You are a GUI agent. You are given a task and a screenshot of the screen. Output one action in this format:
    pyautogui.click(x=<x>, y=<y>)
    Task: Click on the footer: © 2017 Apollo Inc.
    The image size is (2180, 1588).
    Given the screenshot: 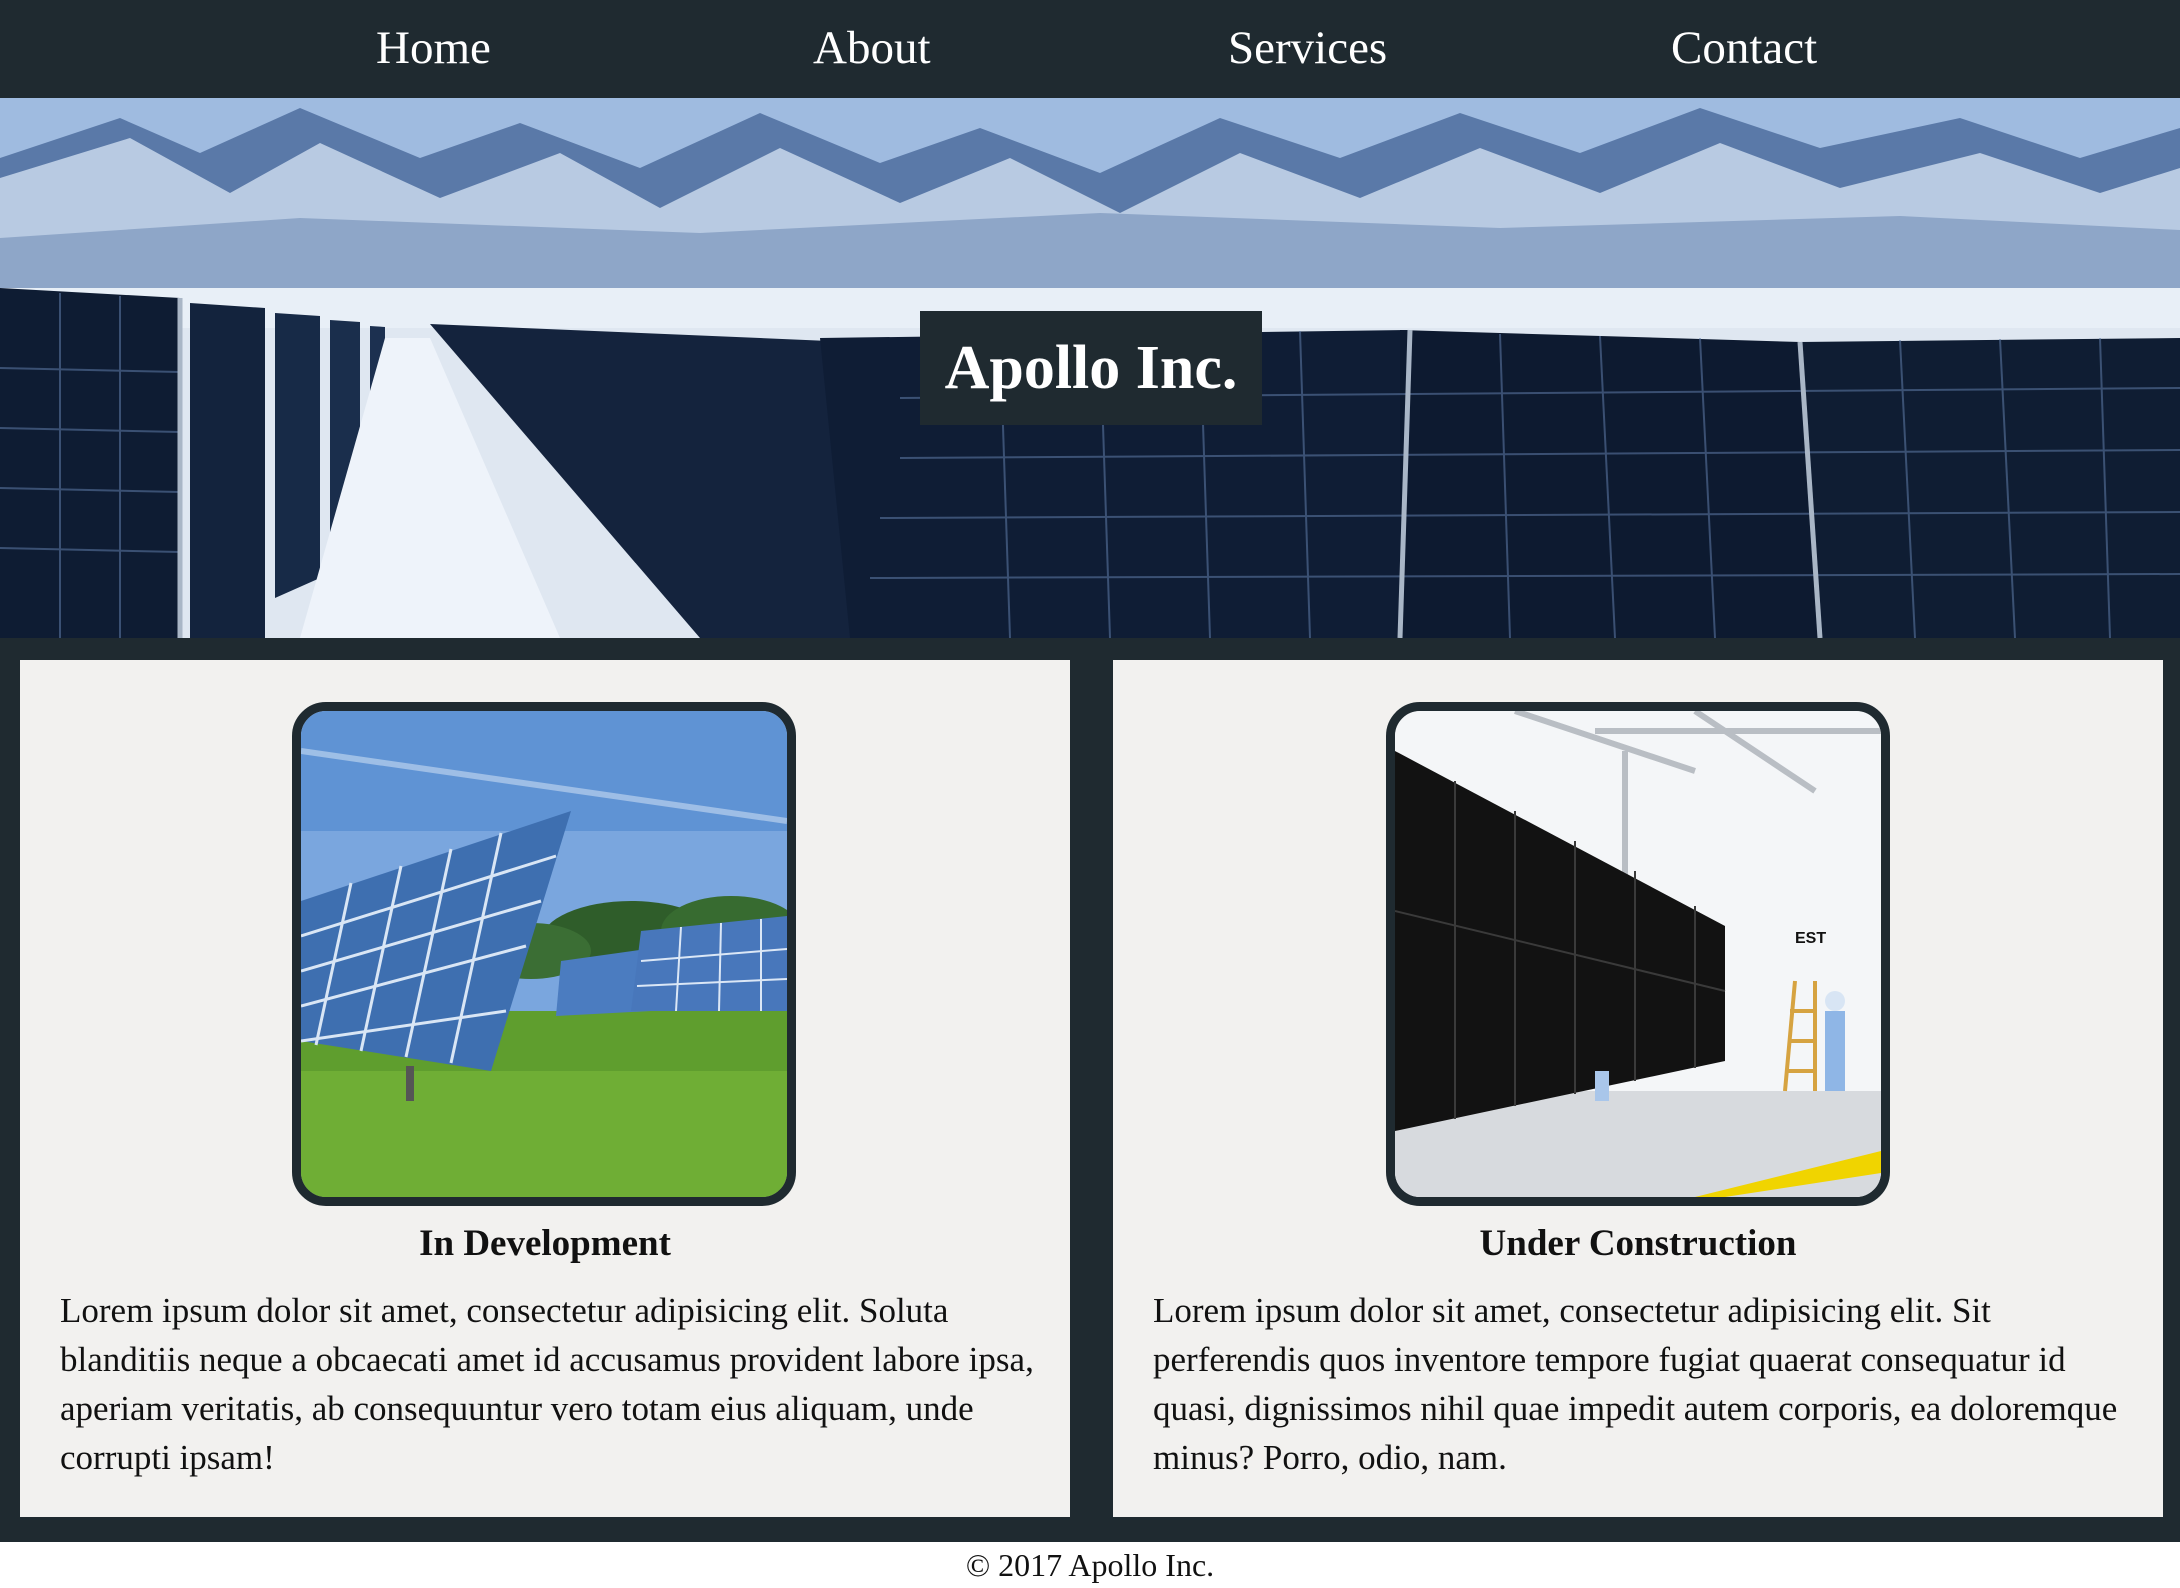 What is the action you would take?
    pyautogui.click(x=1090, y=1565)
    